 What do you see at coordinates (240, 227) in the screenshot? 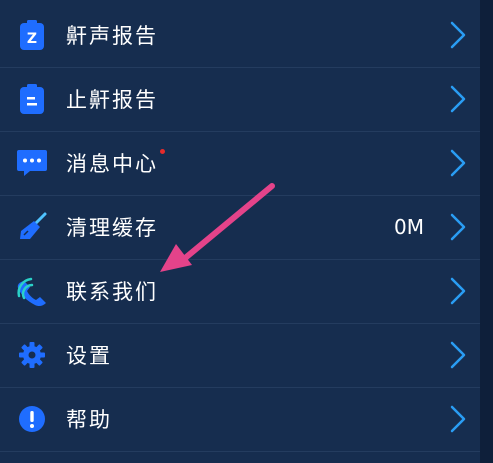
I see `menu-item-clear-cache: 清理缓存 0M` at bounding box center [240, 227].